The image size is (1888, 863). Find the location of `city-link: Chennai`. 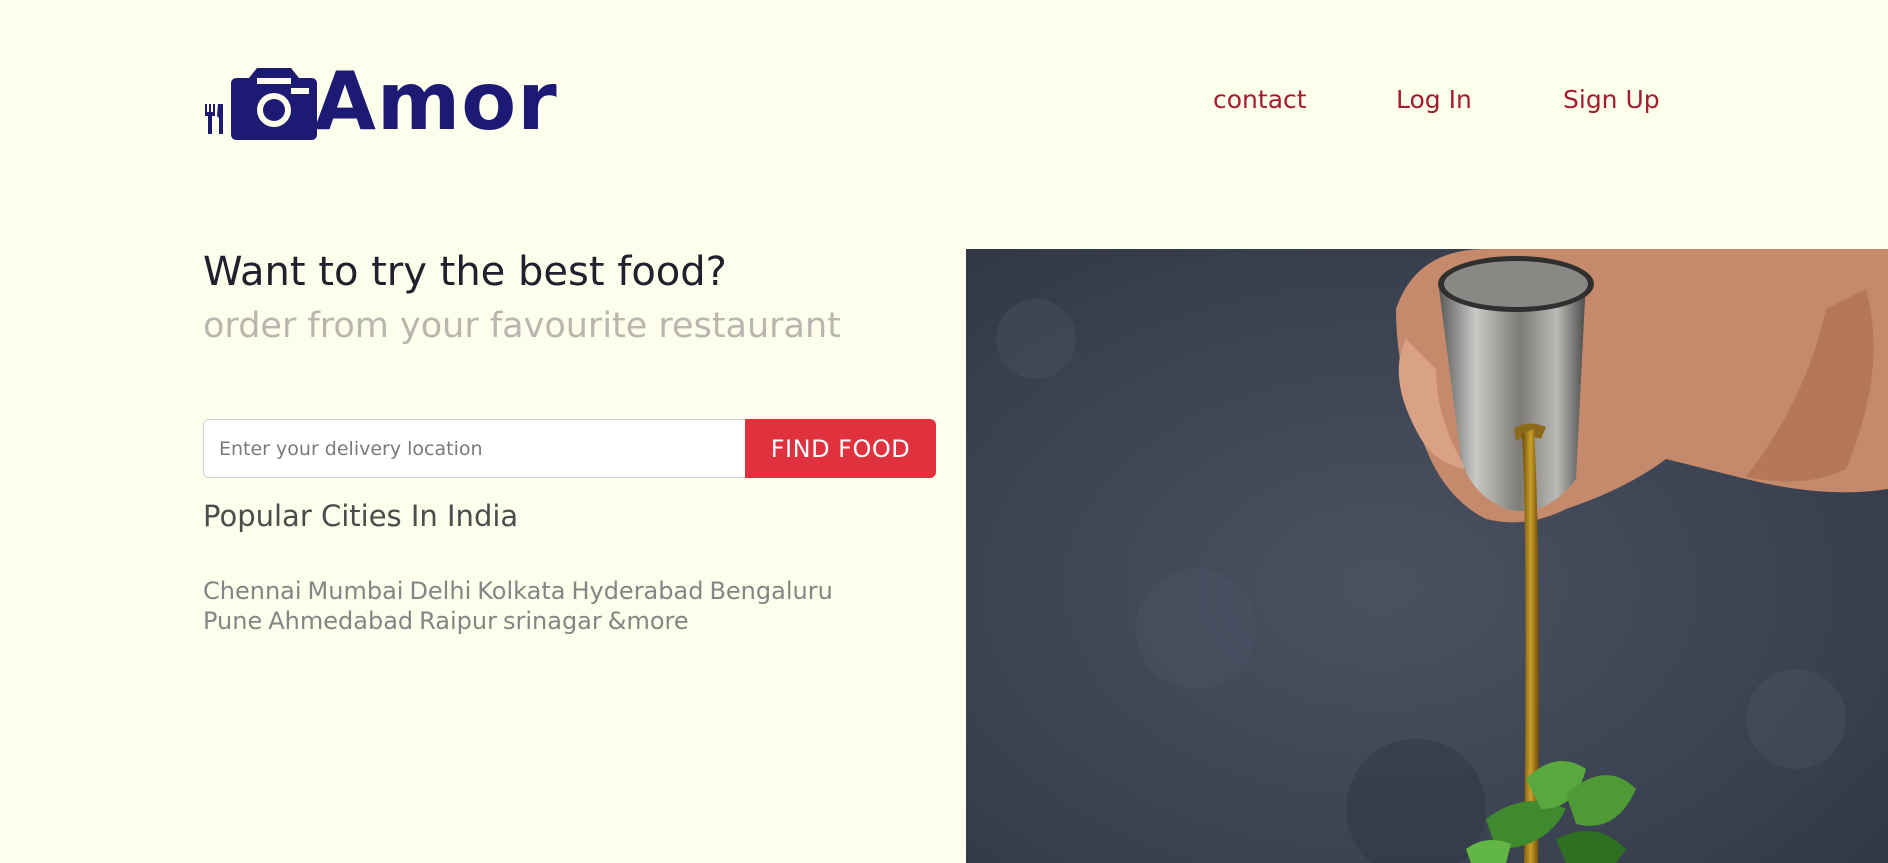

city-link: Chennai is located at coordinates (252, 591).